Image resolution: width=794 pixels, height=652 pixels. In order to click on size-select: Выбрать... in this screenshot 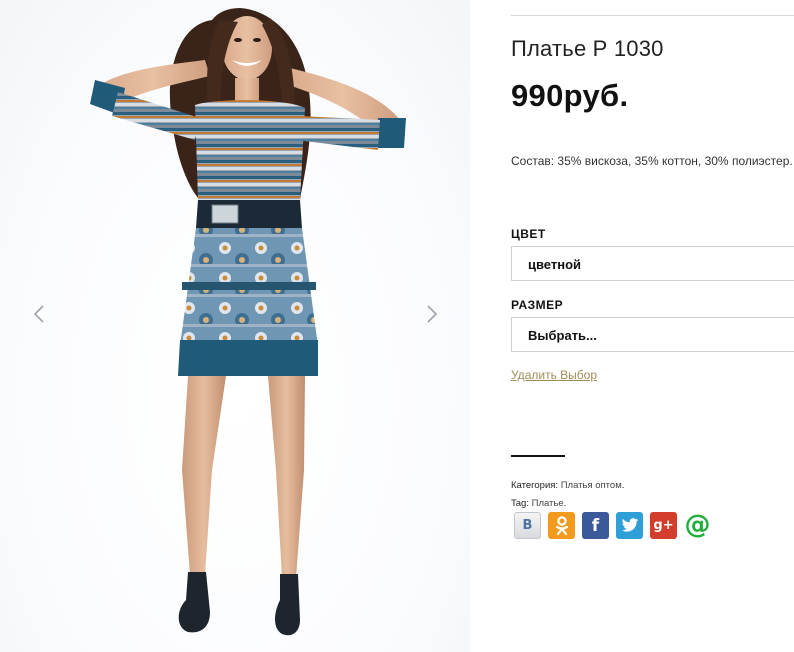, I will do `click(652, 334)`.